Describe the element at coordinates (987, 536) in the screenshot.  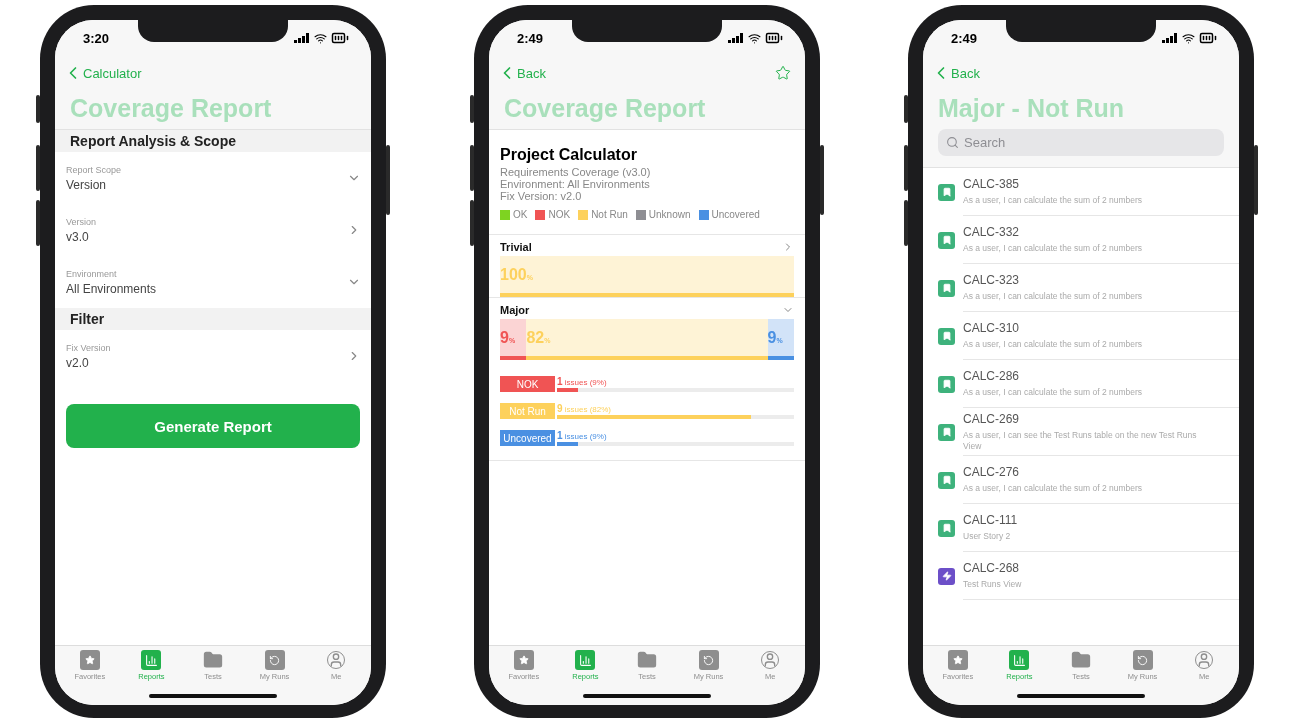
I see `item-description: User Story 2` at that location.